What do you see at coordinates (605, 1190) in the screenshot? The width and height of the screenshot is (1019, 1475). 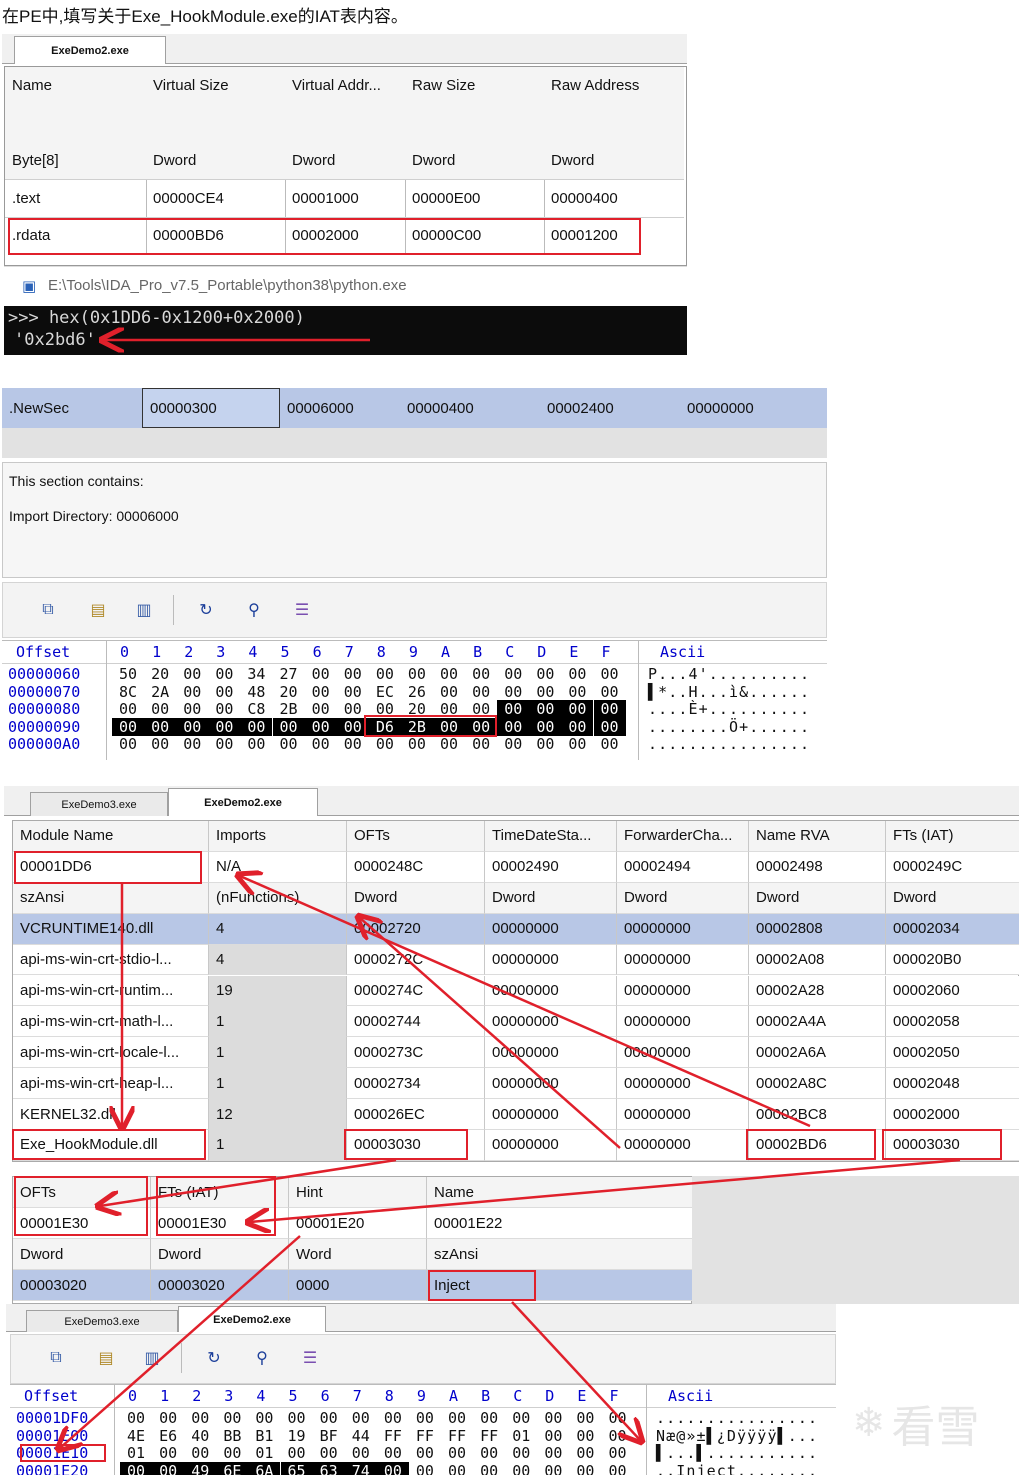 I see `iat-to-sub-arrow` at bounding box center [605, 1190].